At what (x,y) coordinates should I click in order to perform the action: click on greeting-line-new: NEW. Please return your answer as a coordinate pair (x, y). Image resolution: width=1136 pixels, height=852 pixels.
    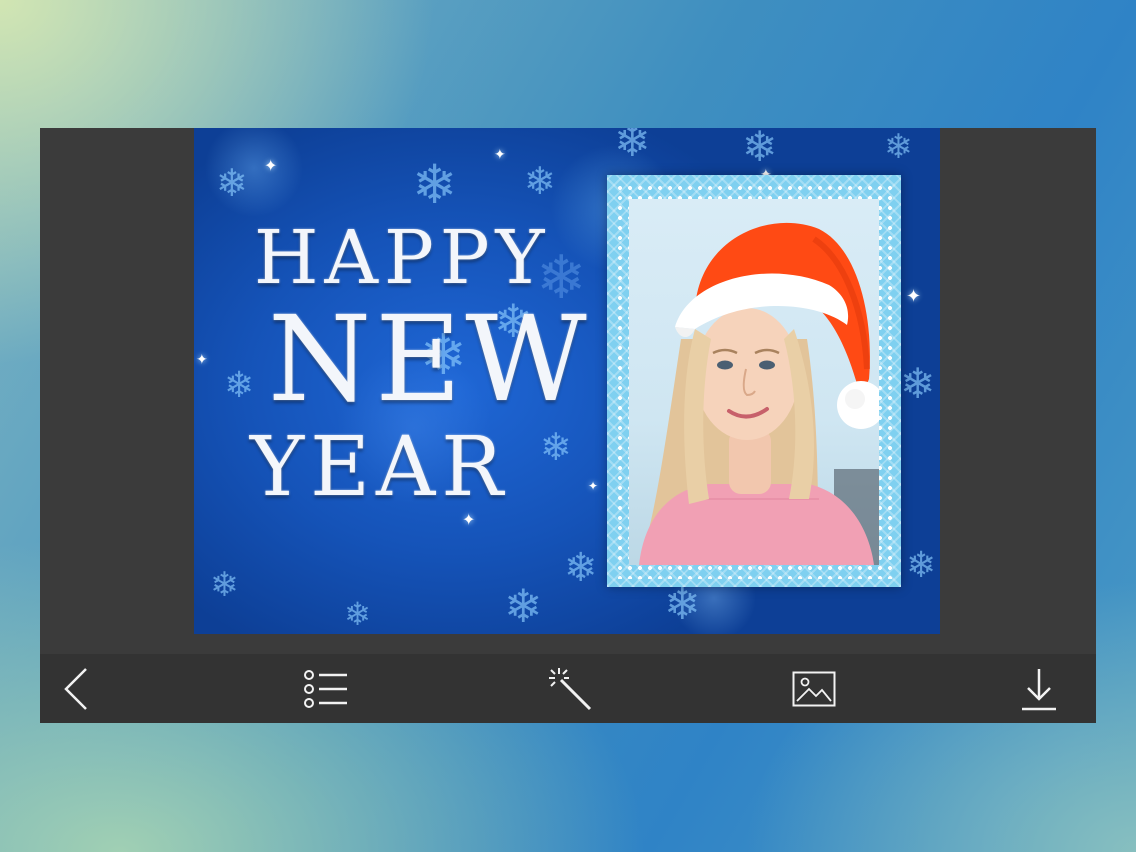
    Looking at the image, I should click on (429, 359).